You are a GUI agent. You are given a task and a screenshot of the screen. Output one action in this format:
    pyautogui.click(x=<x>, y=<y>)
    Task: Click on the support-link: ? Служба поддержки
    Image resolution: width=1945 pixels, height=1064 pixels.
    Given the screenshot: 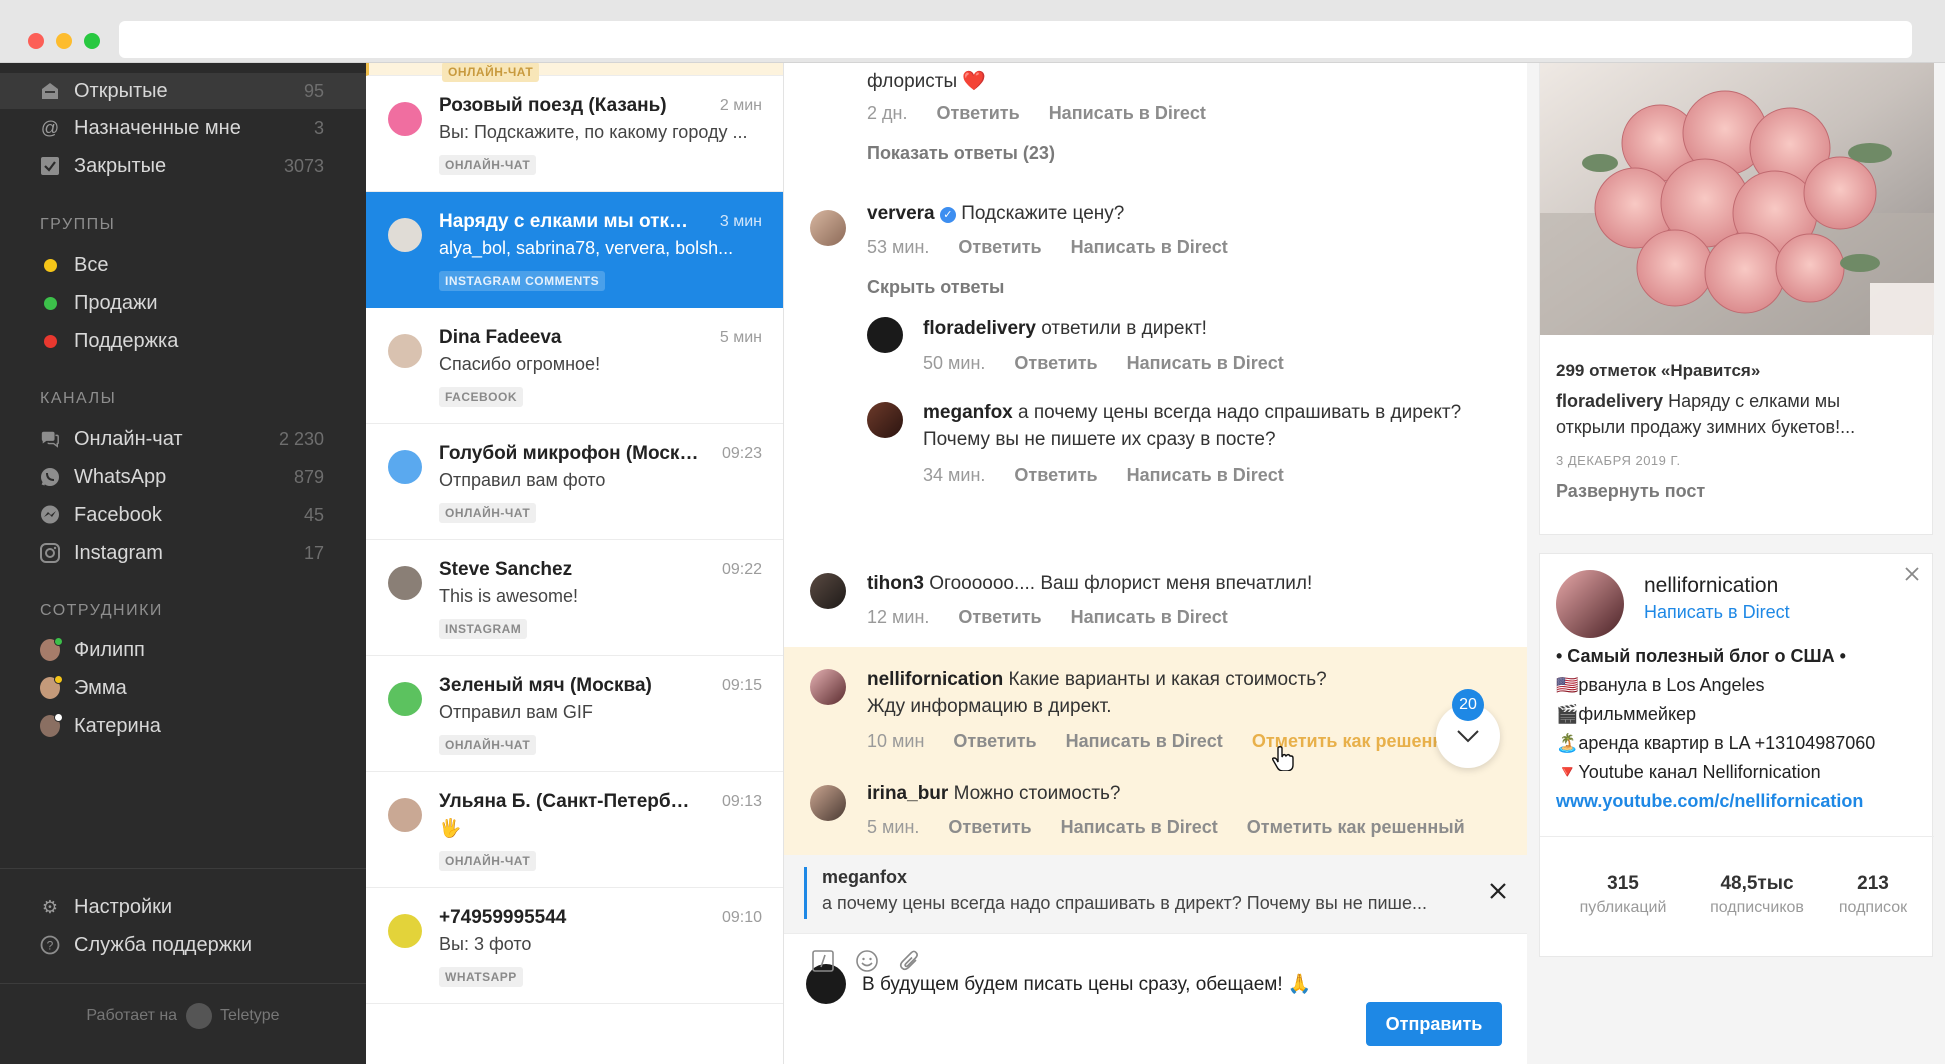 What is the action you would take?
    pyautogui.click(x=183, y=945)
    